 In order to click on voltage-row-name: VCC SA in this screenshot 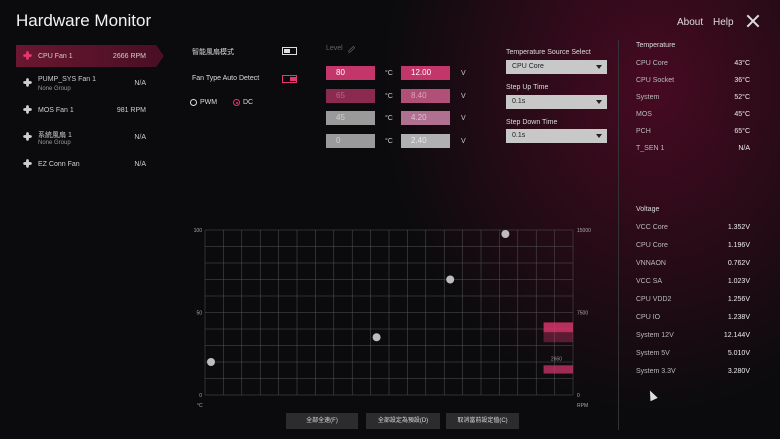, I will do `click(649, 281)`.